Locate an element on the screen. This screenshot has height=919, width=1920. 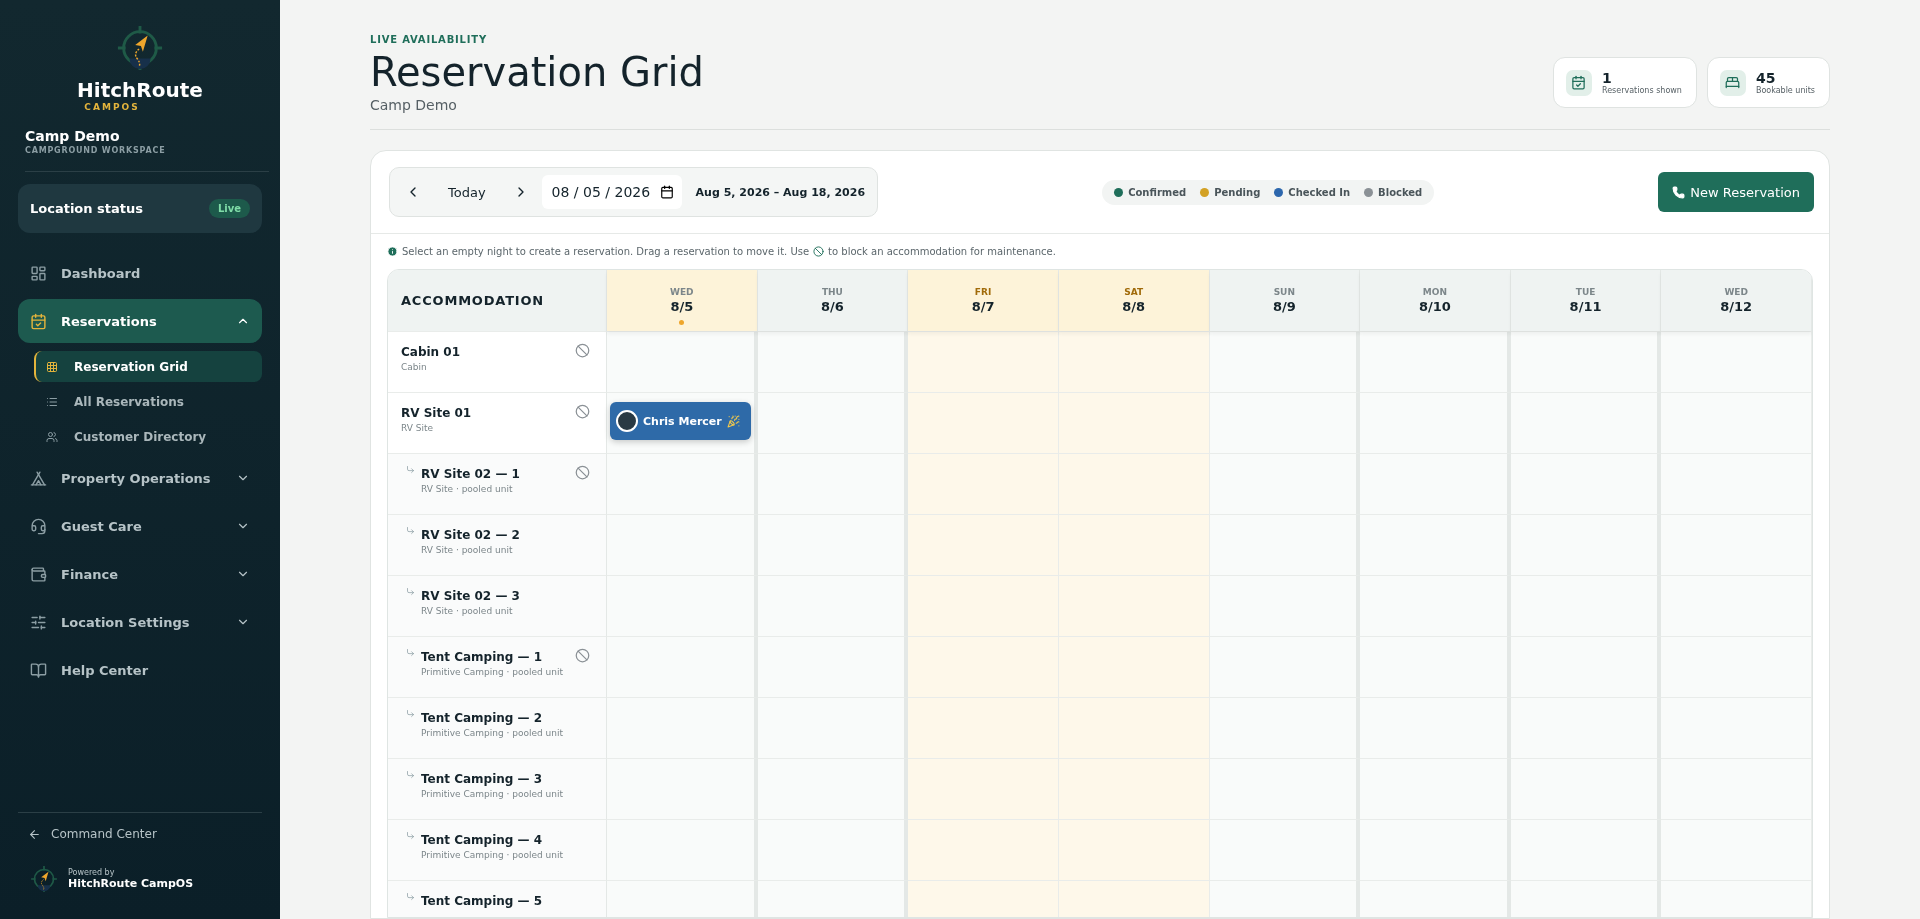
live-badge: Live is located at coordinates (229, 208).